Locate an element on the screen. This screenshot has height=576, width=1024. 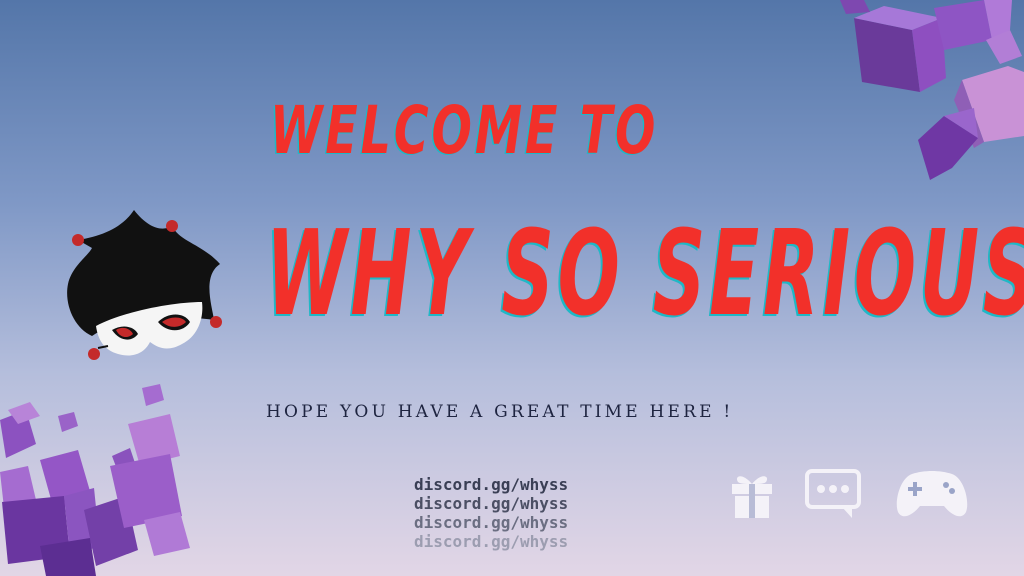
gamepad-icon is located at coordinates (932, 494).